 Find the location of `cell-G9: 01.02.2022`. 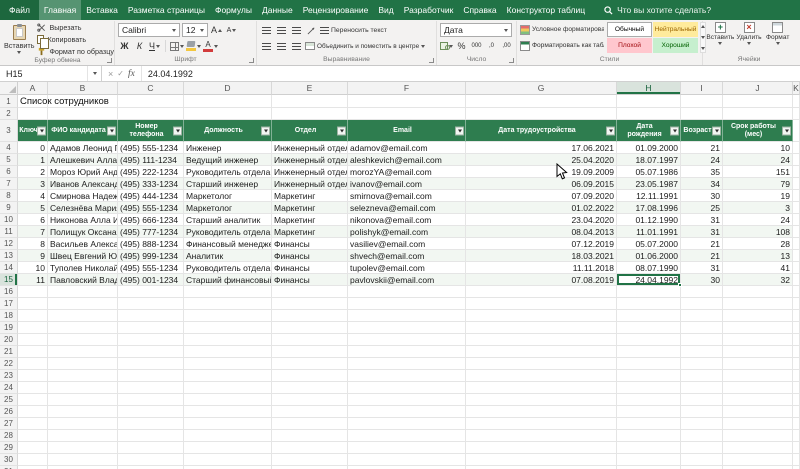

cell-G9: 01.02.2022 is located at coordinates (541, 208).